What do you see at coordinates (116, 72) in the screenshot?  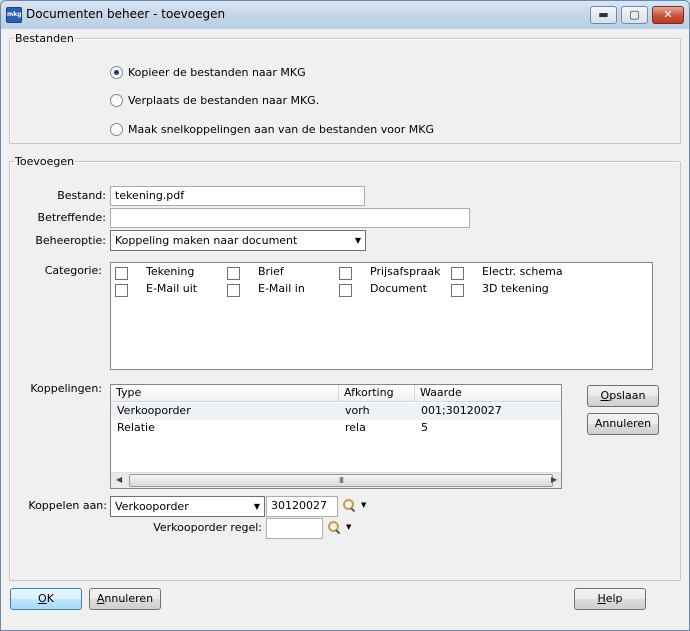 I see `radio-kopieer-indicator` at bounding box center [116, 72].